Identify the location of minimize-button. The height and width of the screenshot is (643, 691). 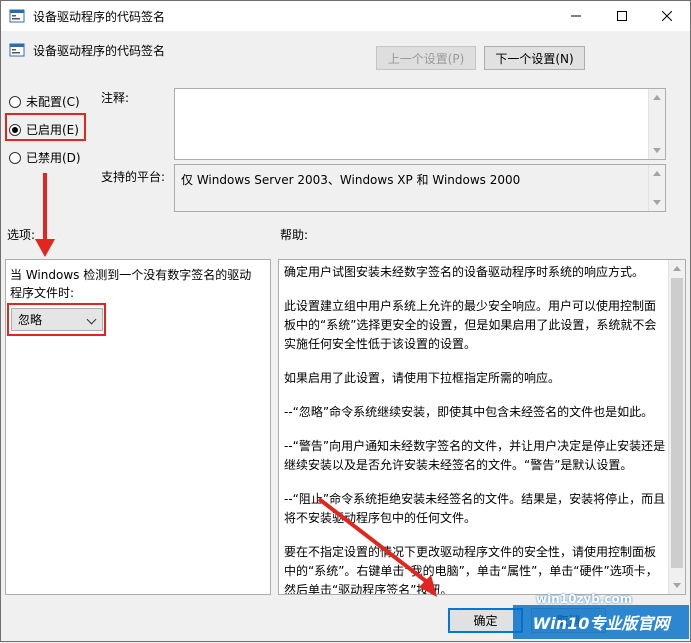
(576, 16).